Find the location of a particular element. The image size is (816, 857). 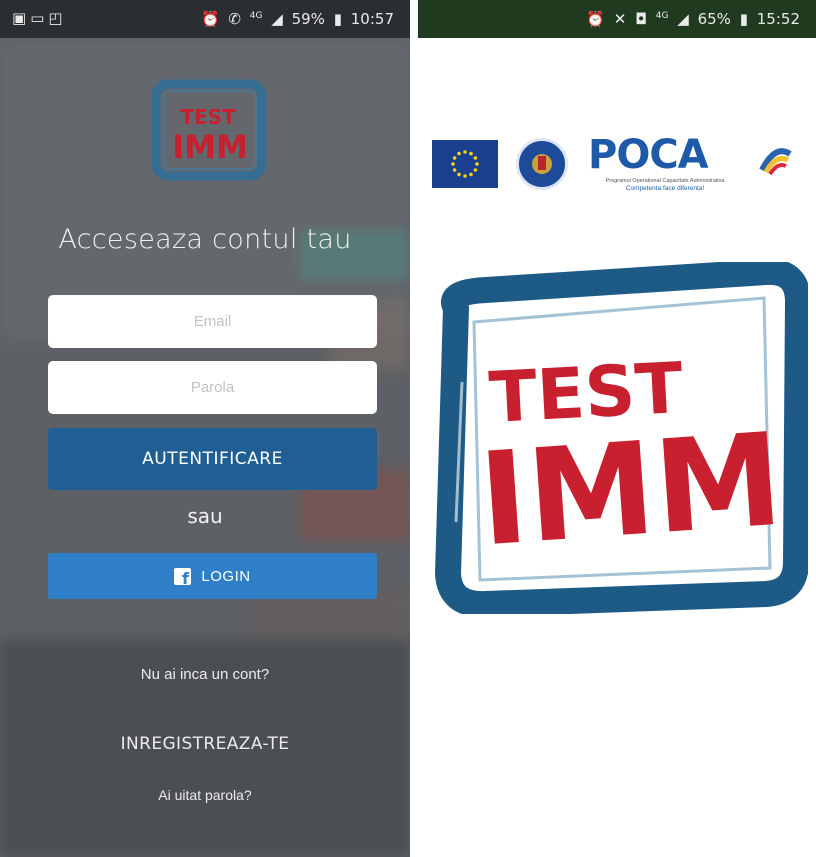

screenshot-divider is located at coordinates (414, 428).